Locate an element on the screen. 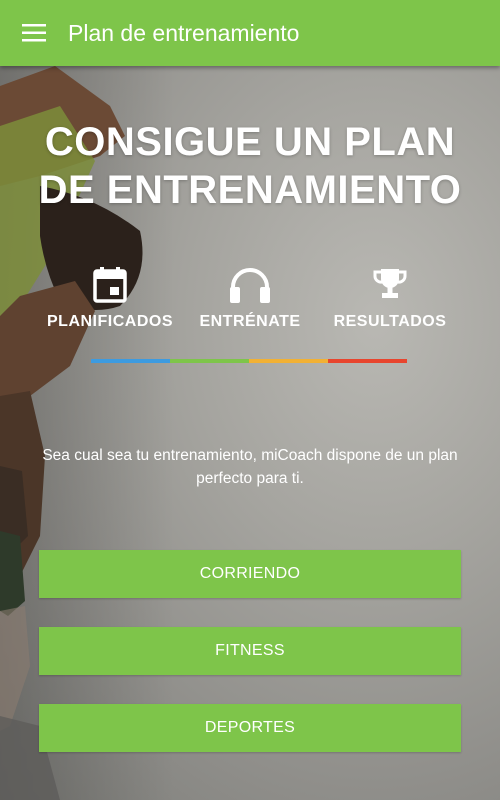  color-segment-red is located at coordinates (367, 361).